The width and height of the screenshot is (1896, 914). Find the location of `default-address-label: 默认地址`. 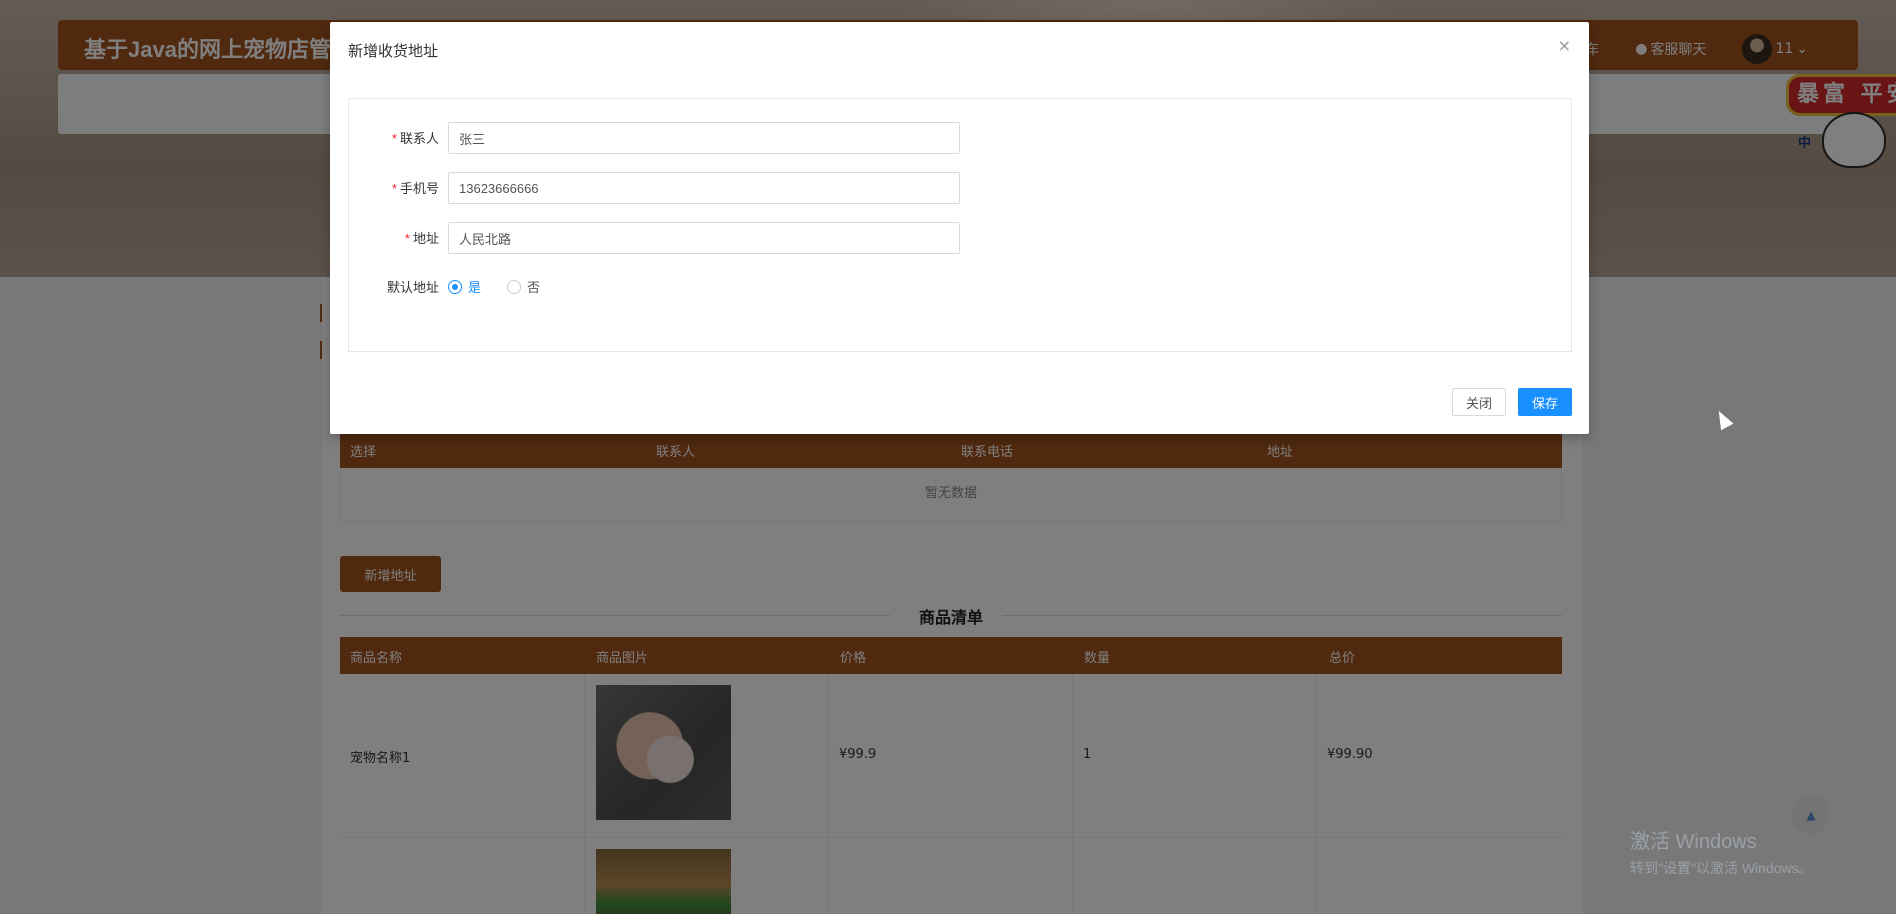

default-address-label: 默认地址 is located at coordinates (412, 287).